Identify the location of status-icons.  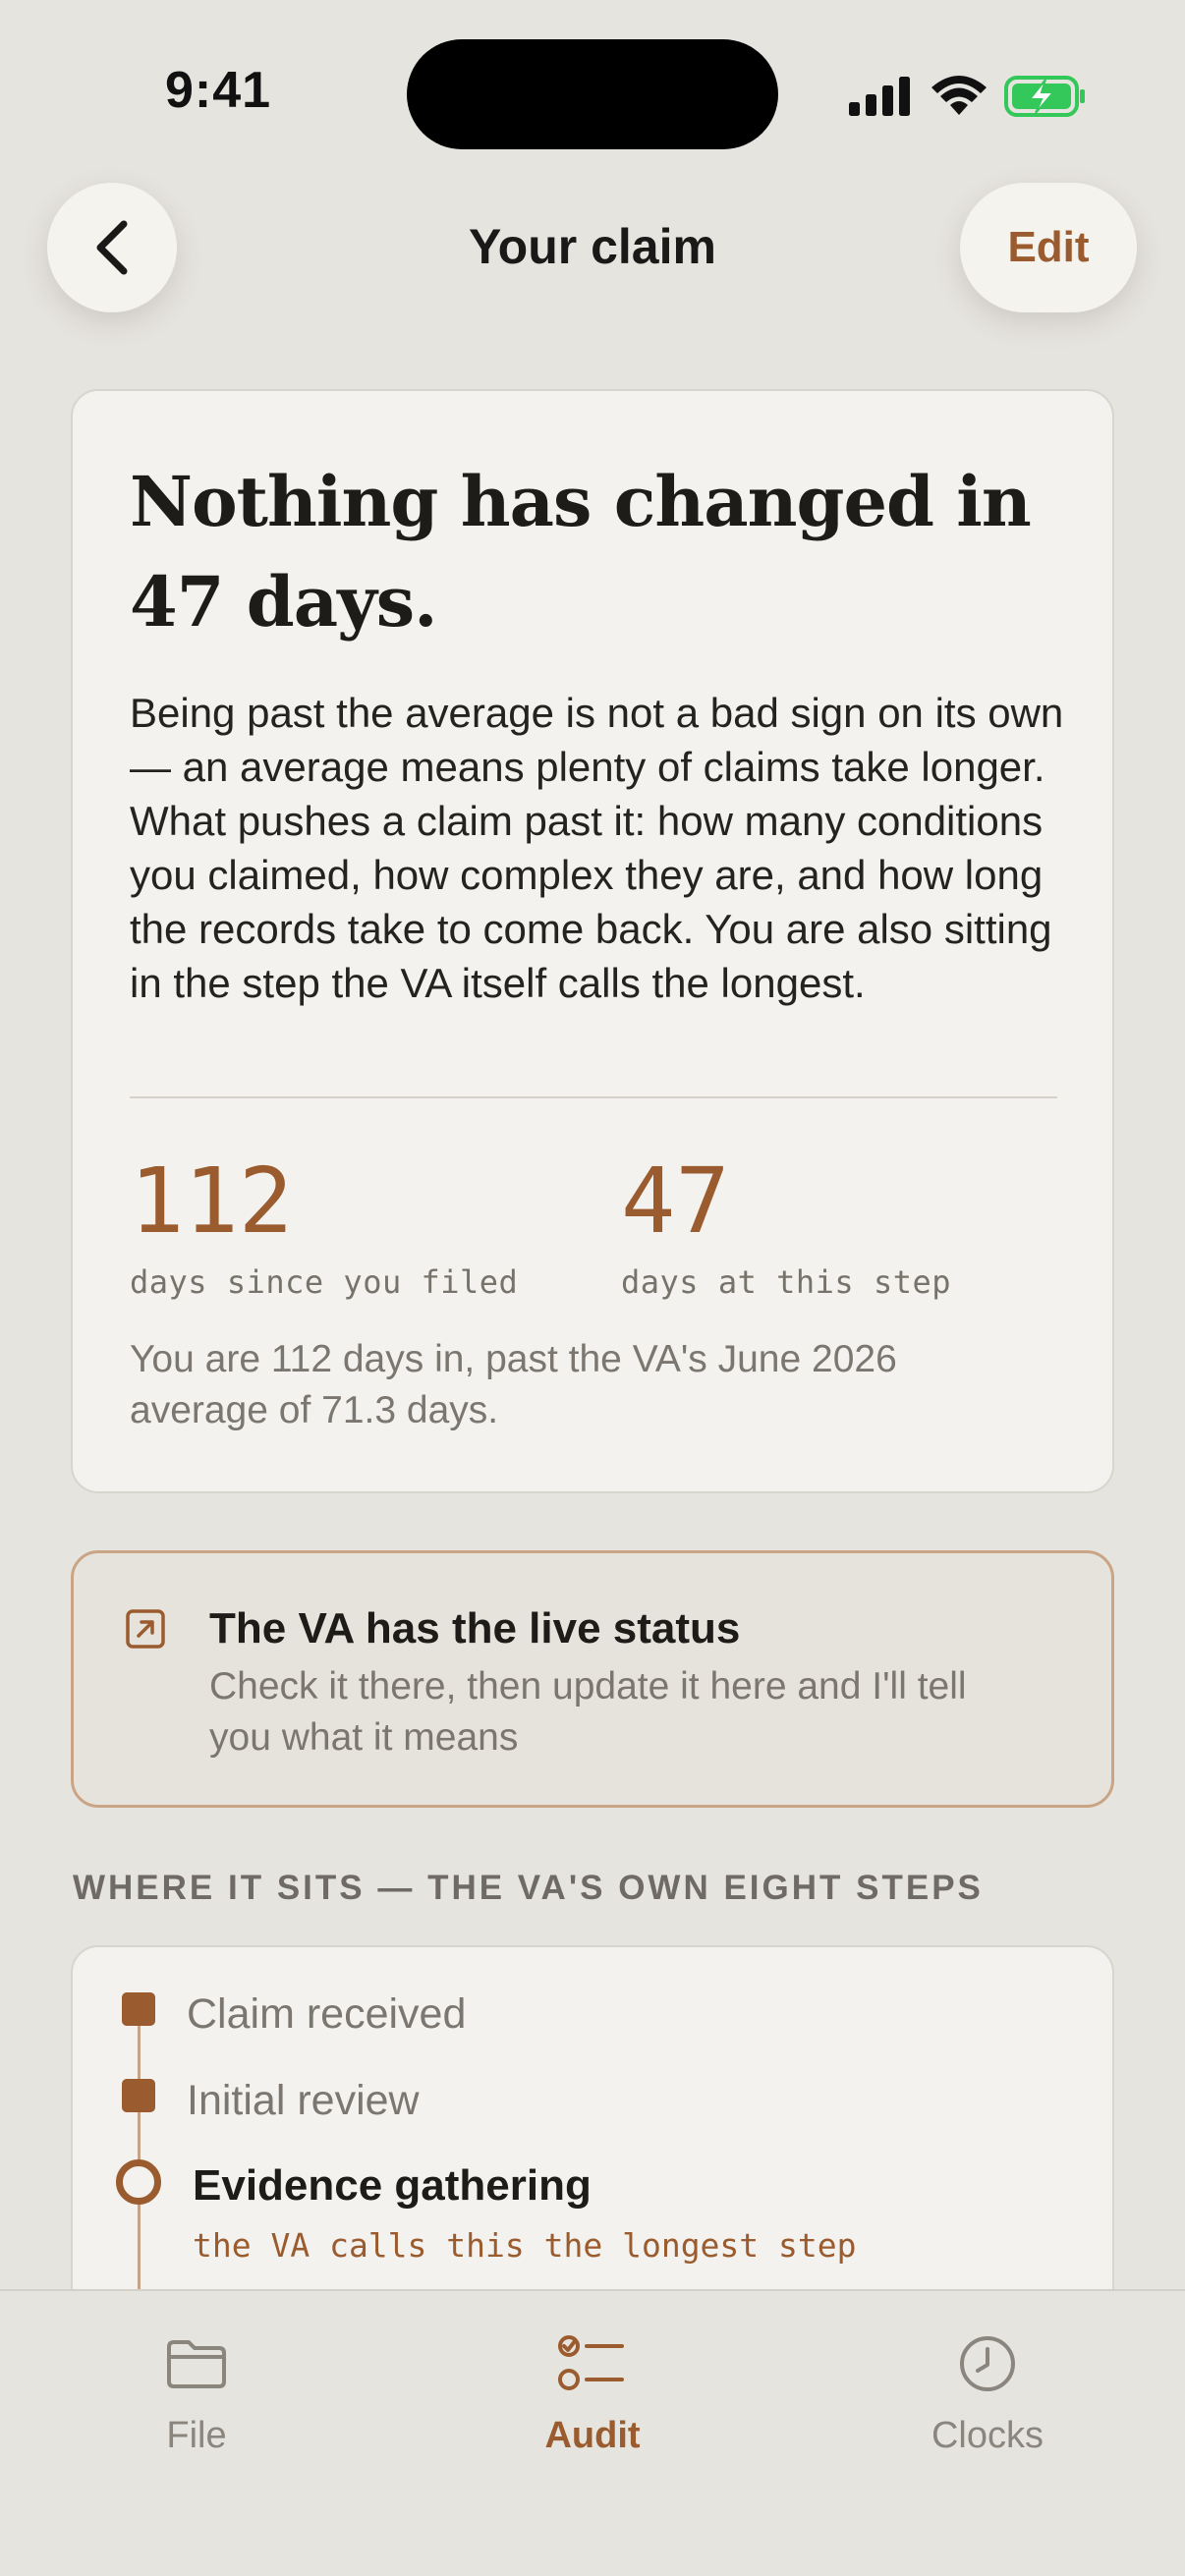
(967, 96).